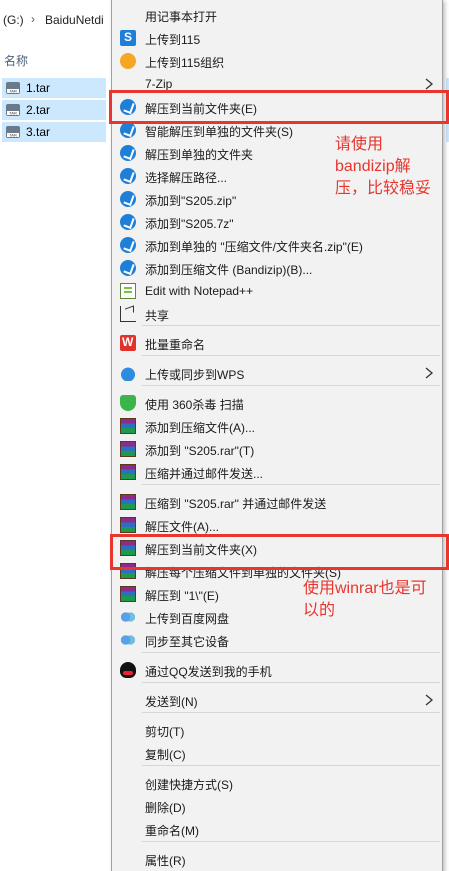  I want to click on highlight-box-bandizip-extract, so click(279, 107).